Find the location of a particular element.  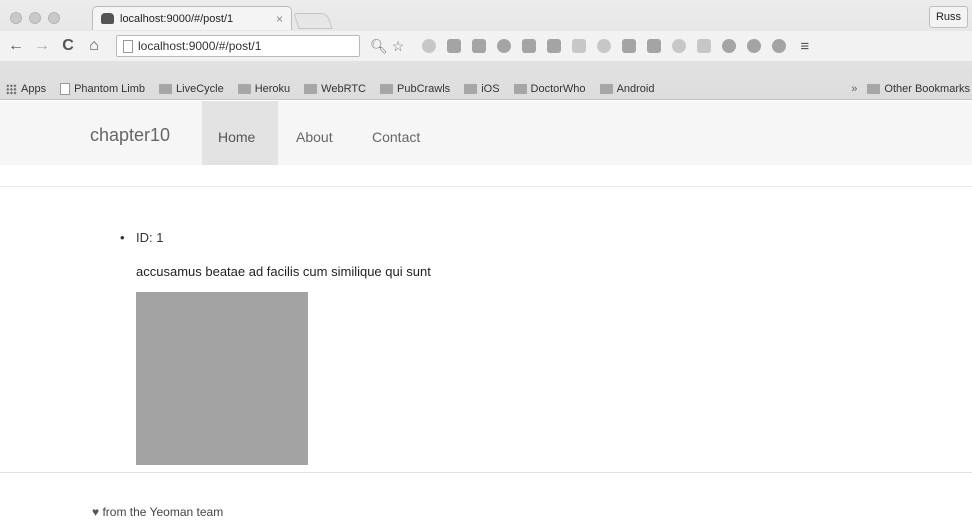

bookmark-label: Heroku is located at coordinates (272, 89).